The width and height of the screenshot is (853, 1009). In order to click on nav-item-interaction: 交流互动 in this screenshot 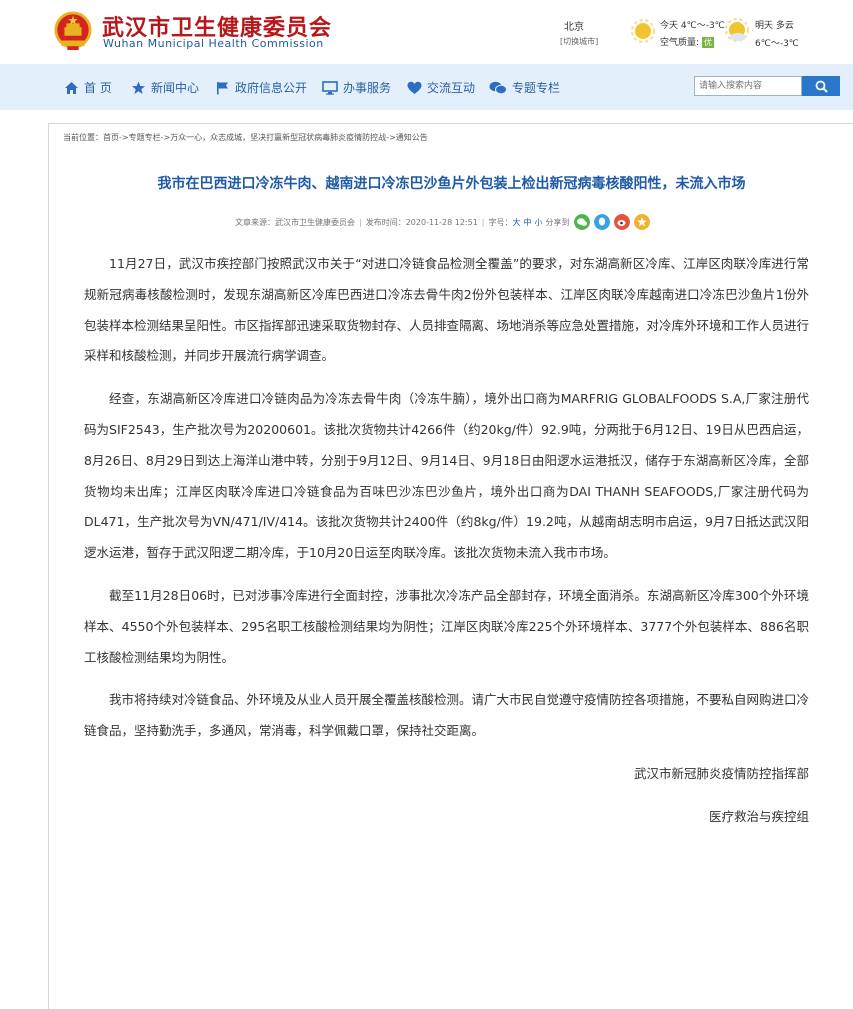, I will do `click(441, 87)`.